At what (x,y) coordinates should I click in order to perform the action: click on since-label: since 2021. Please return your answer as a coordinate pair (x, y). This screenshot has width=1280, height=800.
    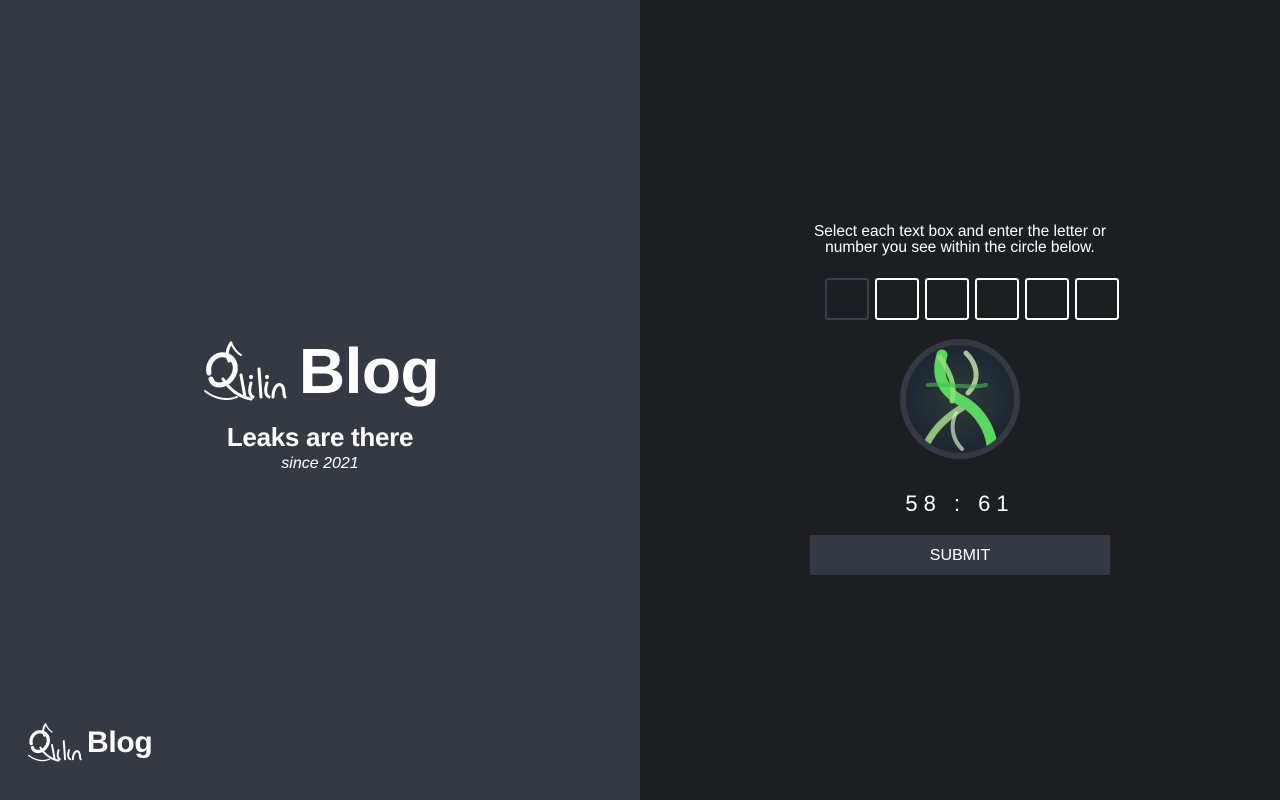
    Looking at the image, I should click on (320, 463).